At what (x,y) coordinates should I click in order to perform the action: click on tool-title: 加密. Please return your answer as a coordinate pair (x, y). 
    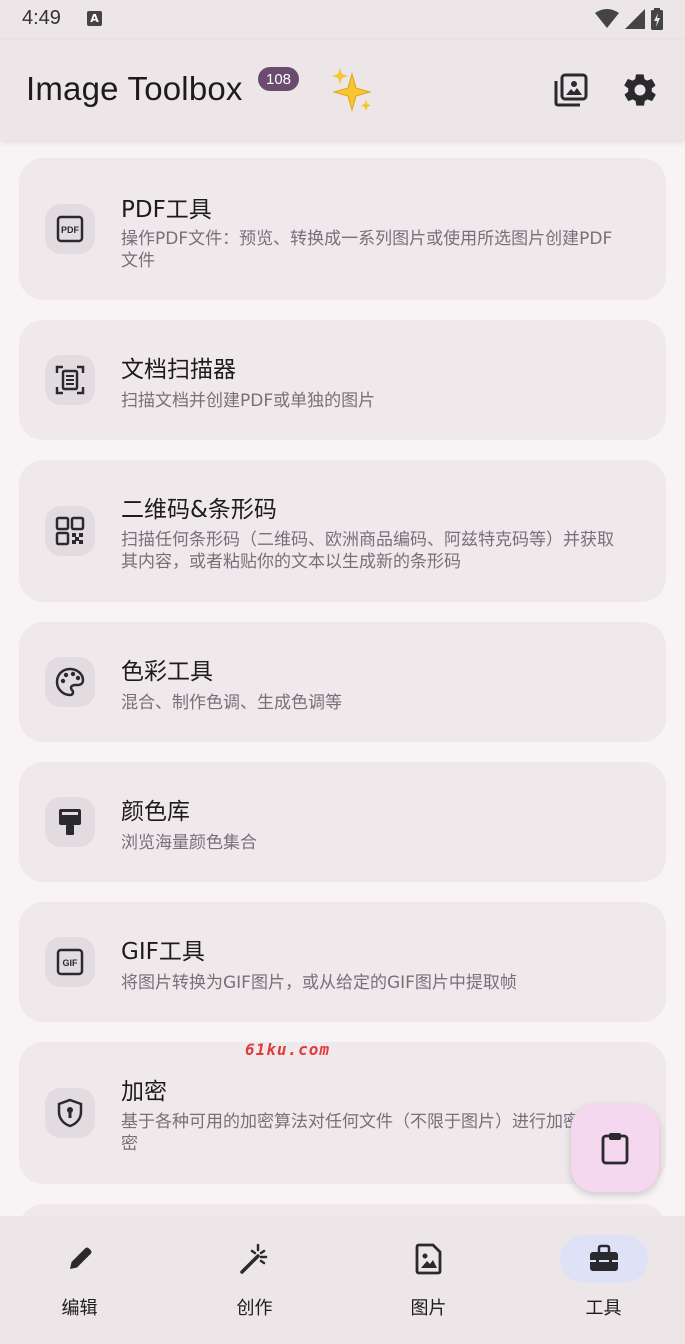
    Looking at the image, I should click on (144, 1092).